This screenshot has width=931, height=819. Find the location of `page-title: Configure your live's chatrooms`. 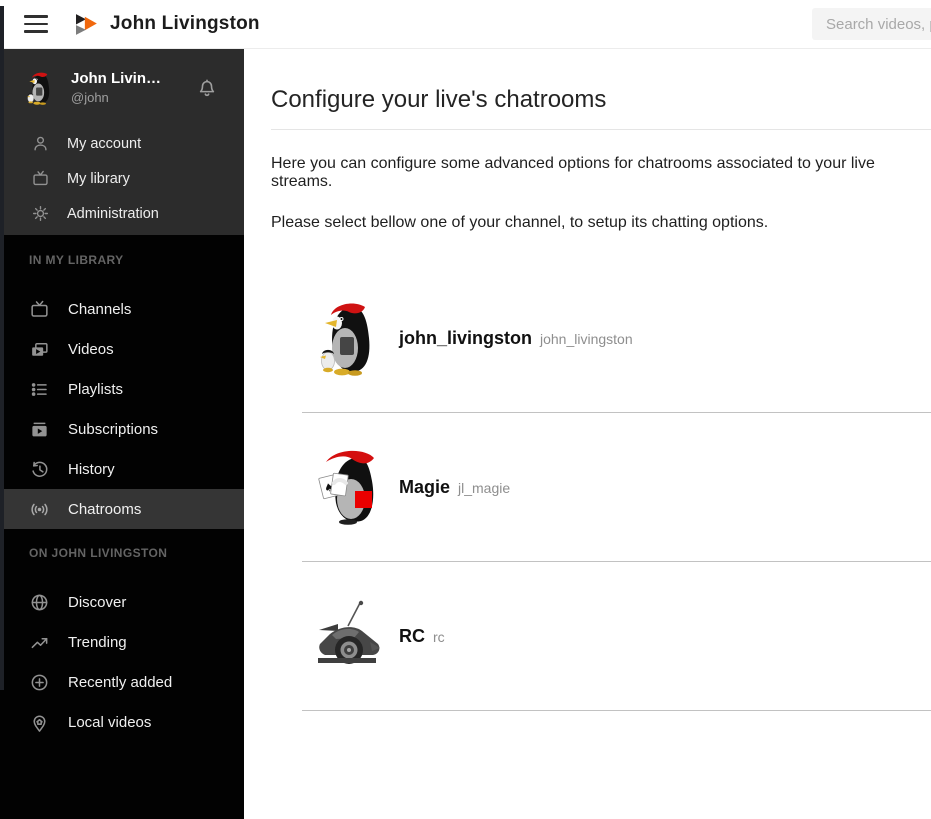

page-title: Configure your live's chatrooms is located at coordinates (439, 99).